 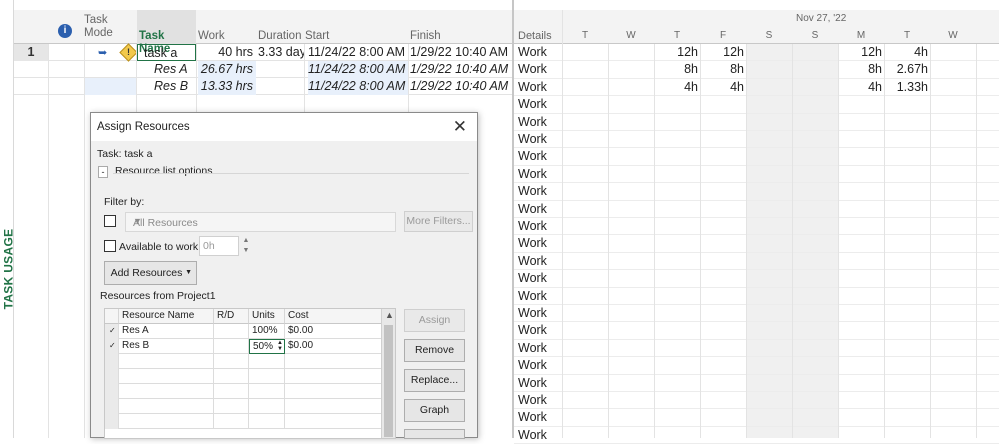 What do you see at coordinates (284, 127) in the screenshot?
I see `dialog-title-bar: Assign Resources ✕` at bounding box center [284, 127].